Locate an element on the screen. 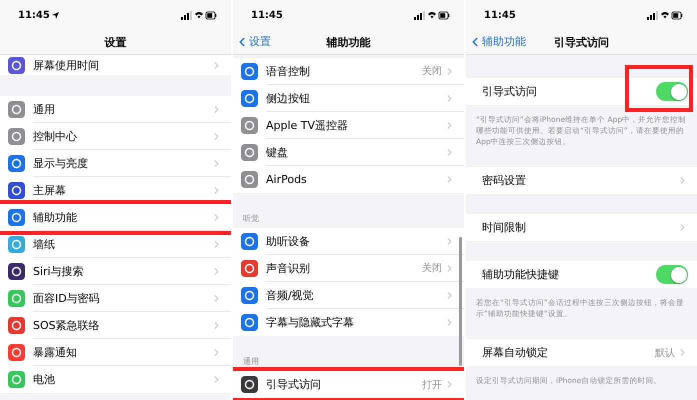 The width and height of the screenshot is (697, 400). settings-row: 侧边按钮 is located at coordinates (348, 98).